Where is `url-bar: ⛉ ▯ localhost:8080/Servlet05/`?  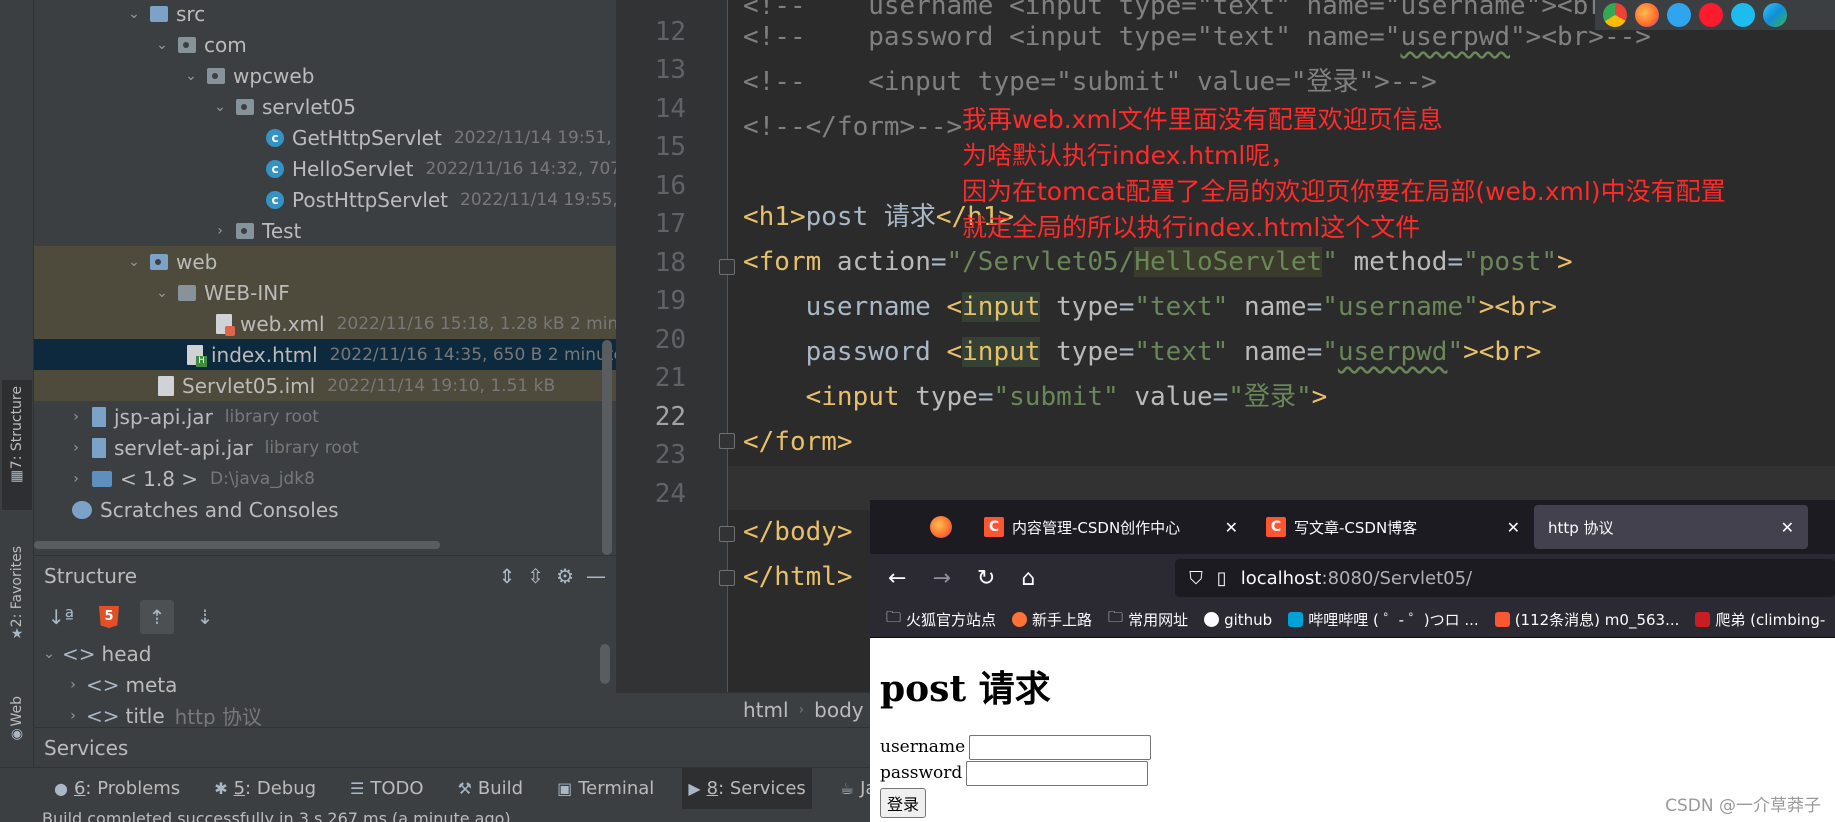 url-bar: ⛉ ▯ localhost:8080/Servlet05/ is located at coordinates (1505, 578).